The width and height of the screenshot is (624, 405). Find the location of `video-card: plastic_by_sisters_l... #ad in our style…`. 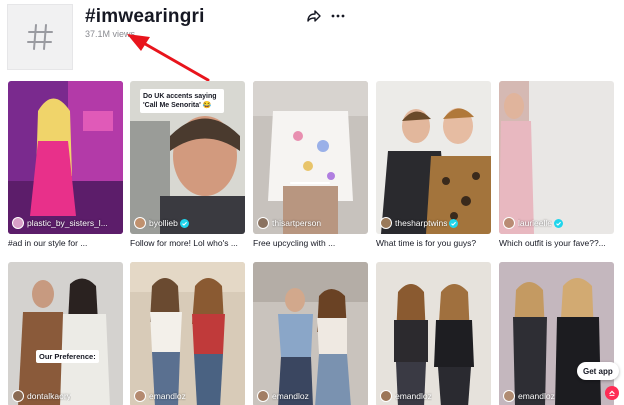

video-card: plastic_by_sisters_l... #ad in our style… is located at coordinates (65, 164).